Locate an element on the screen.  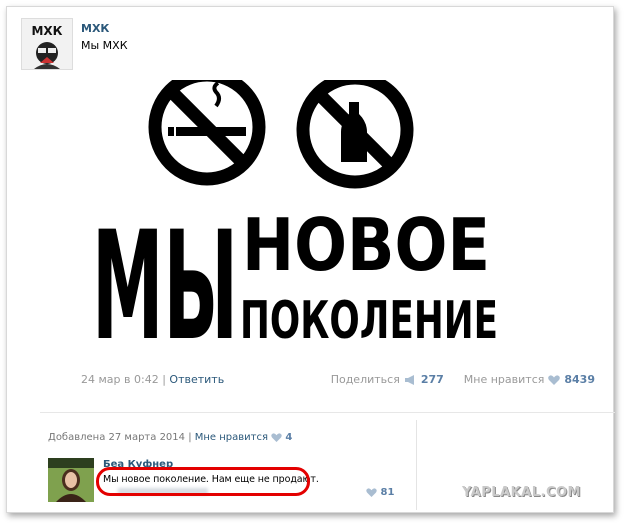
comment-added-date: Добавлена 27 марта 2014 is located at coordinates (117, 437).